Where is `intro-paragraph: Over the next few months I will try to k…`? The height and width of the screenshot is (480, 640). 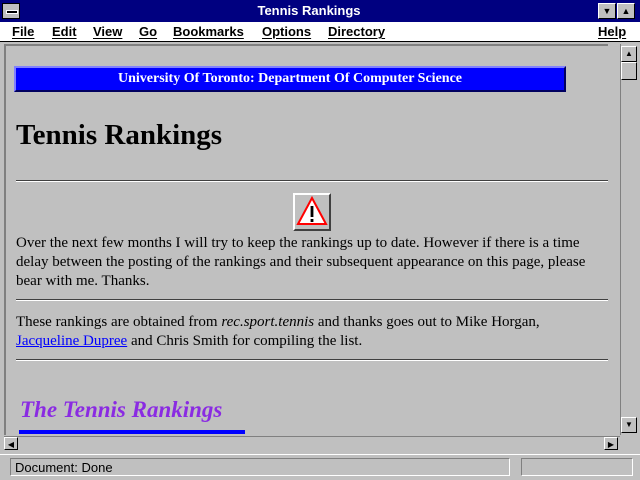
intro-paragraph: Over the next few months I will try to k… is located at coordinates (301, 262).